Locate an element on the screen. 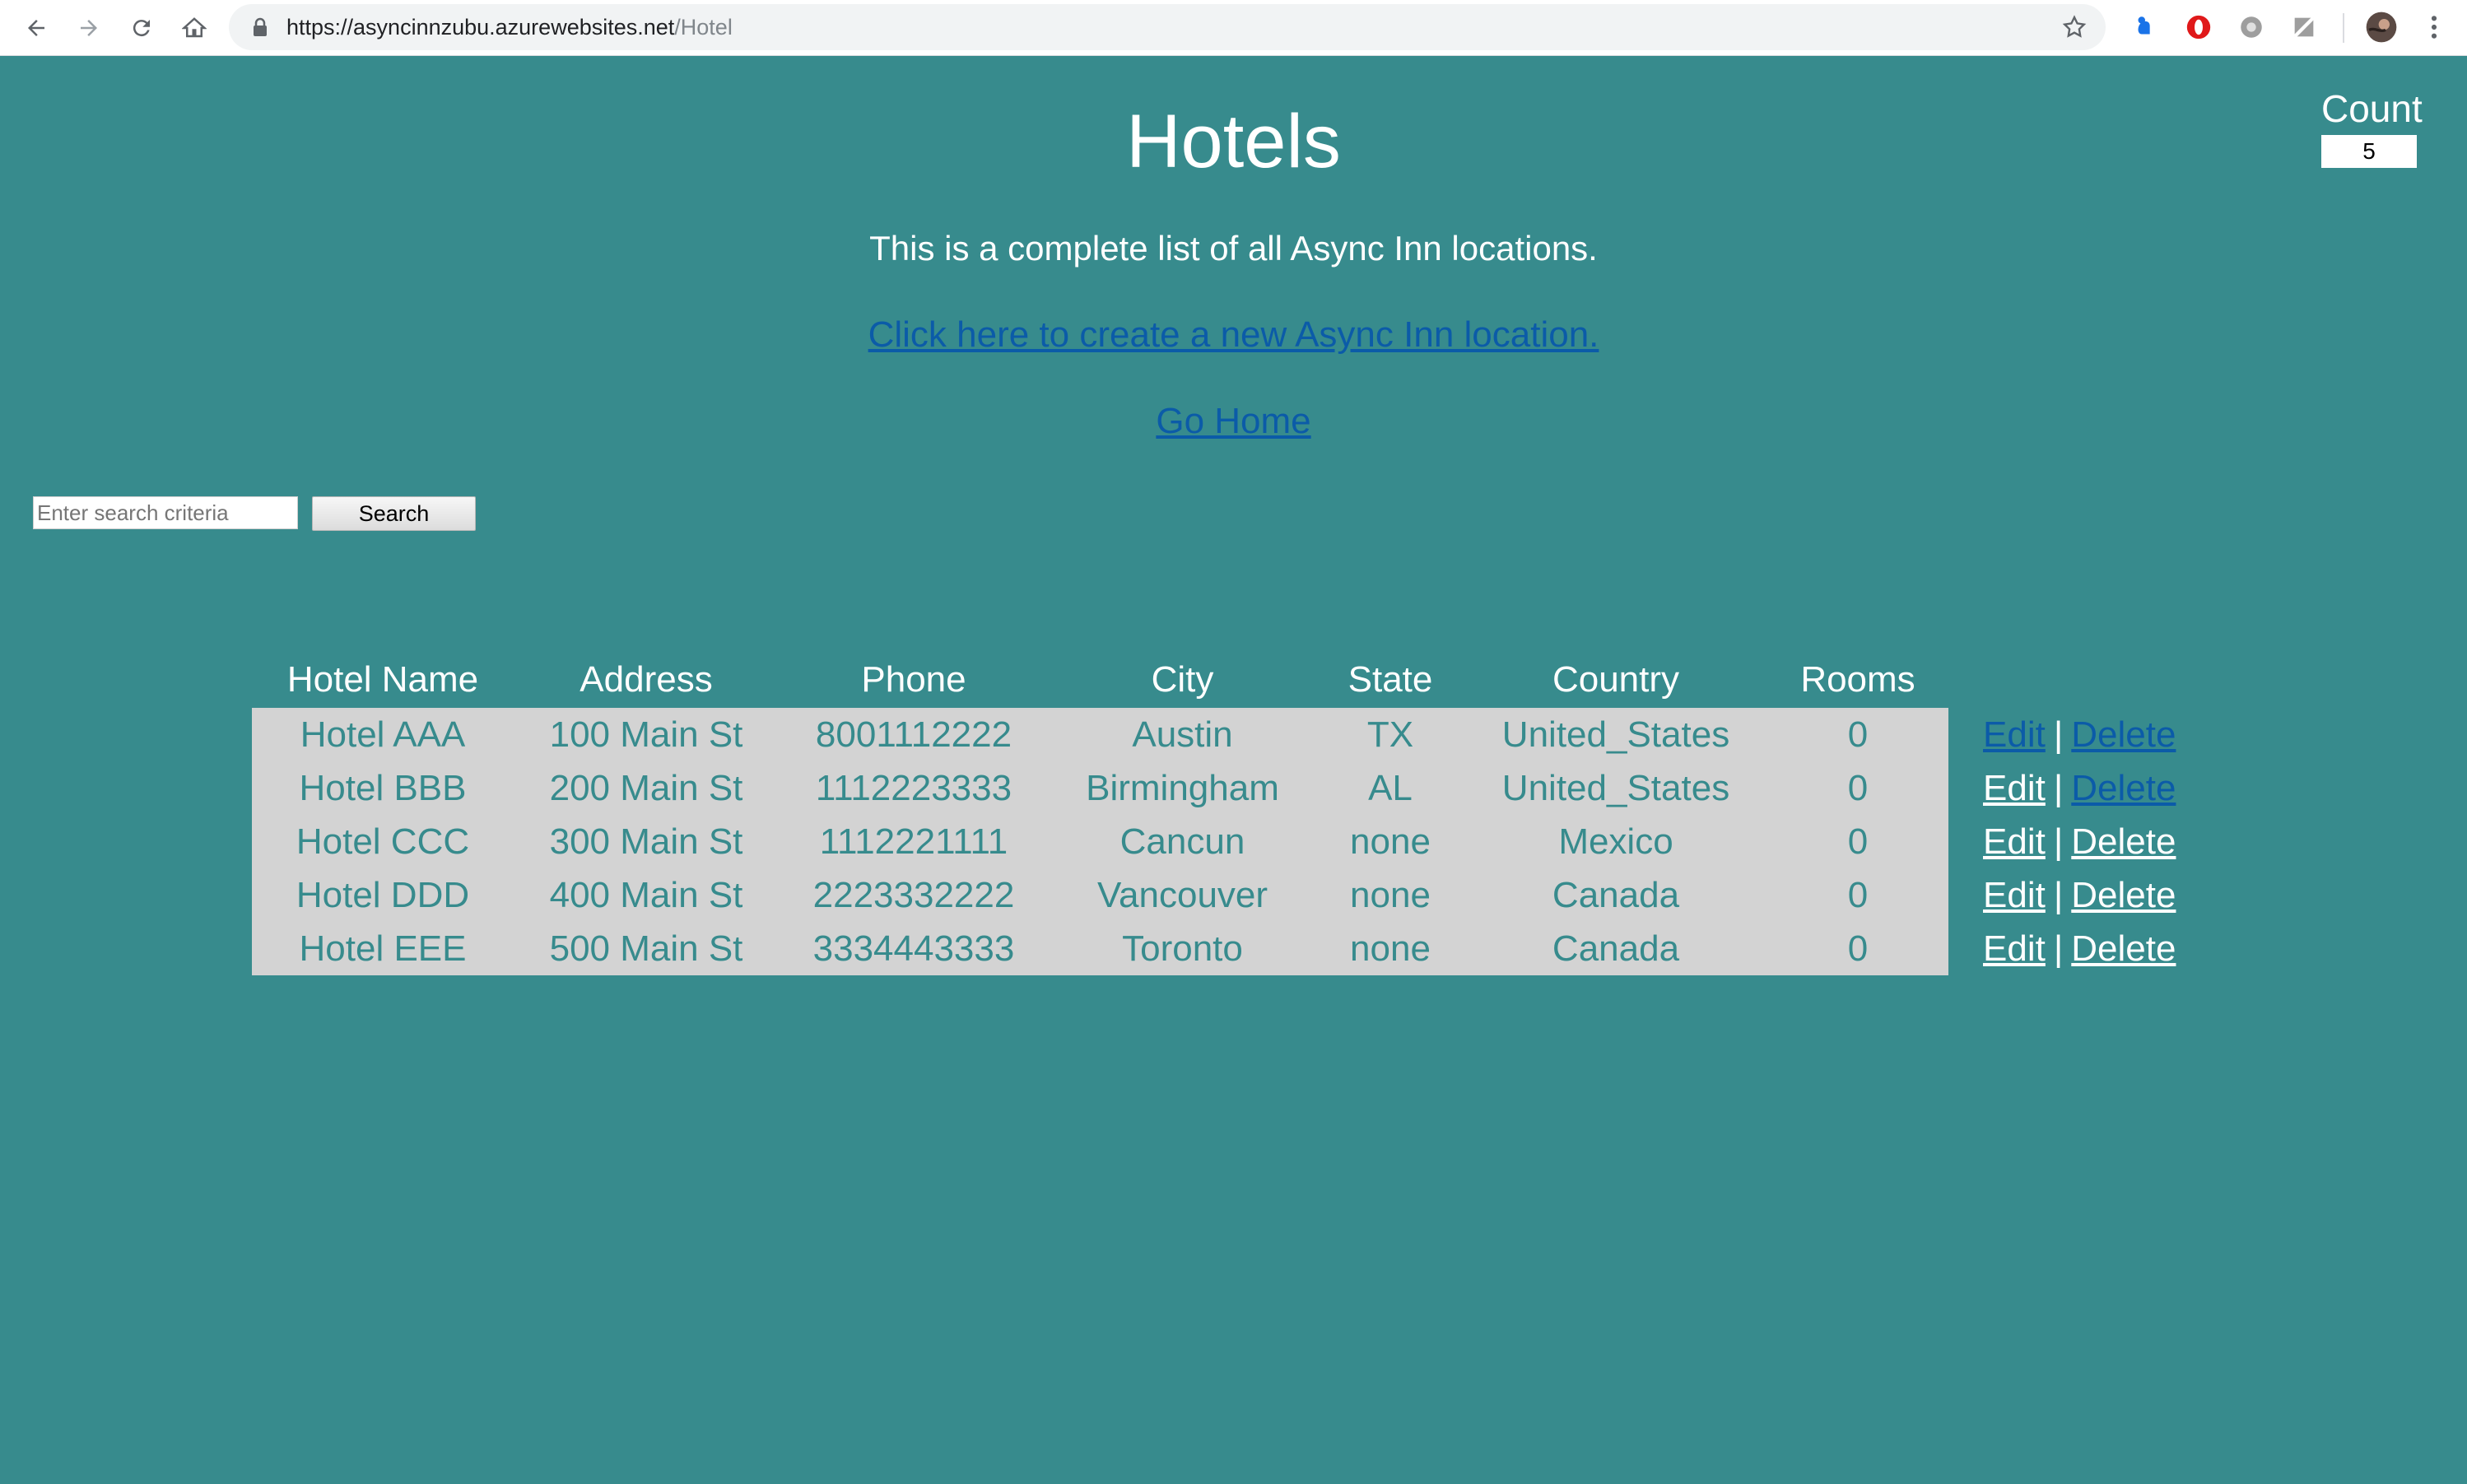 The image size is (2467, 1484). column-header-rooms: Rooms is located at coordinates (1857, 679).